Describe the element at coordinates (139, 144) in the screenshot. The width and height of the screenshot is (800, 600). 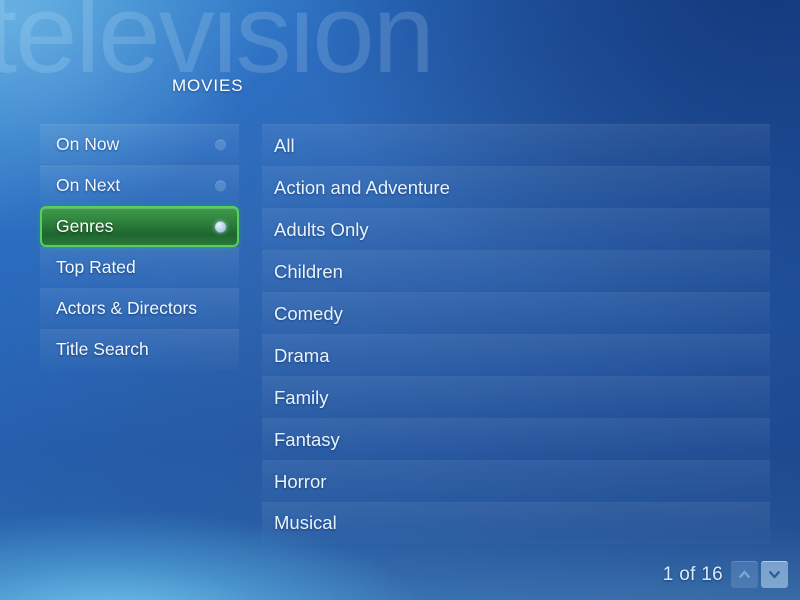
I see `sidebar-item-on-now: On Now` at that location.